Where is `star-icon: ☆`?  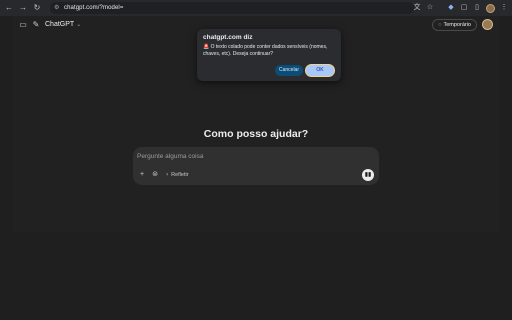
star-icon: ☆ is located at coordinates (430, 8).